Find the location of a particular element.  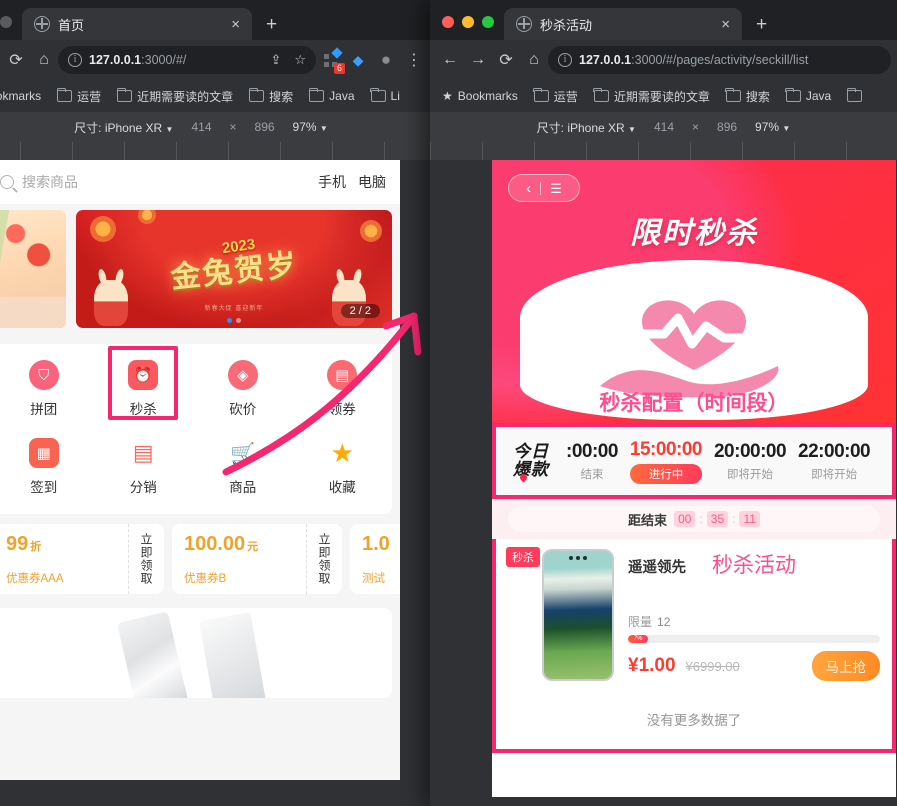

left-navbar: → ⟳ ⌂ i 127.0.0.1:3000/#/ ⇪ ☆ 6 ◆ ● ⋮ is located at coordinates (217, 60).